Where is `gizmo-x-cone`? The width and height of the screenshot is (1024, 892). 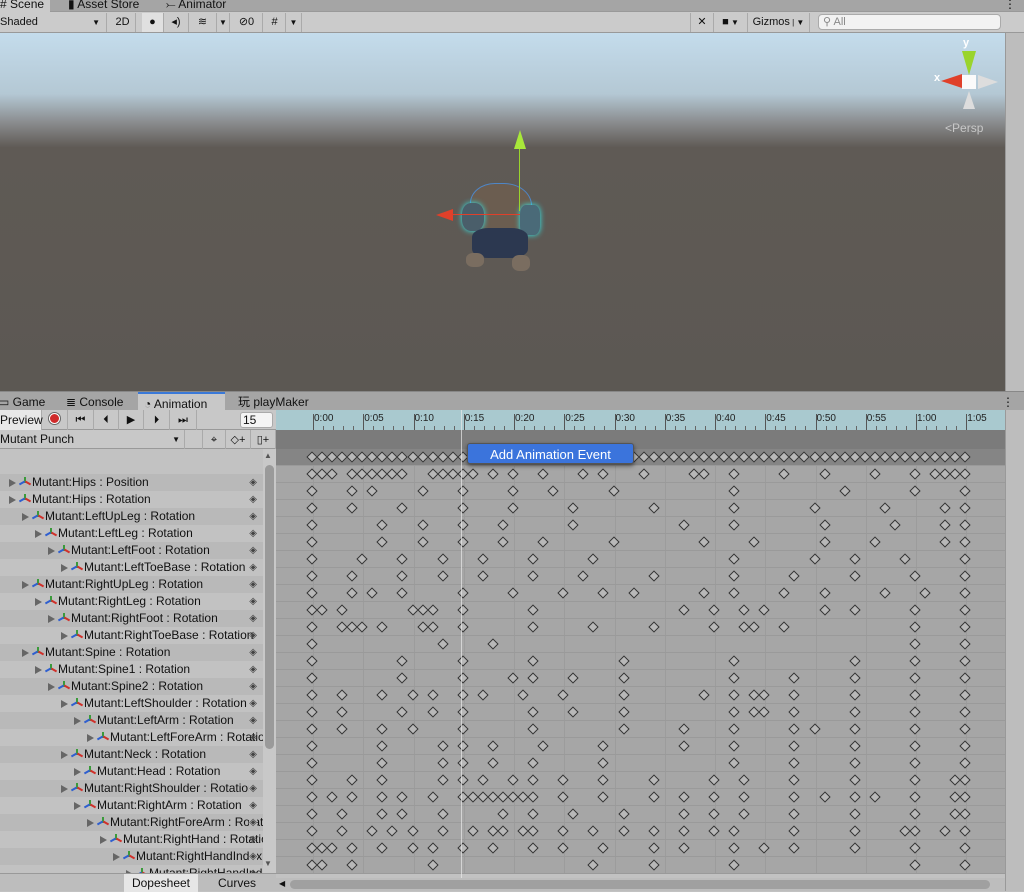 gizmo-x-cone is located at coordinates (951, 81).